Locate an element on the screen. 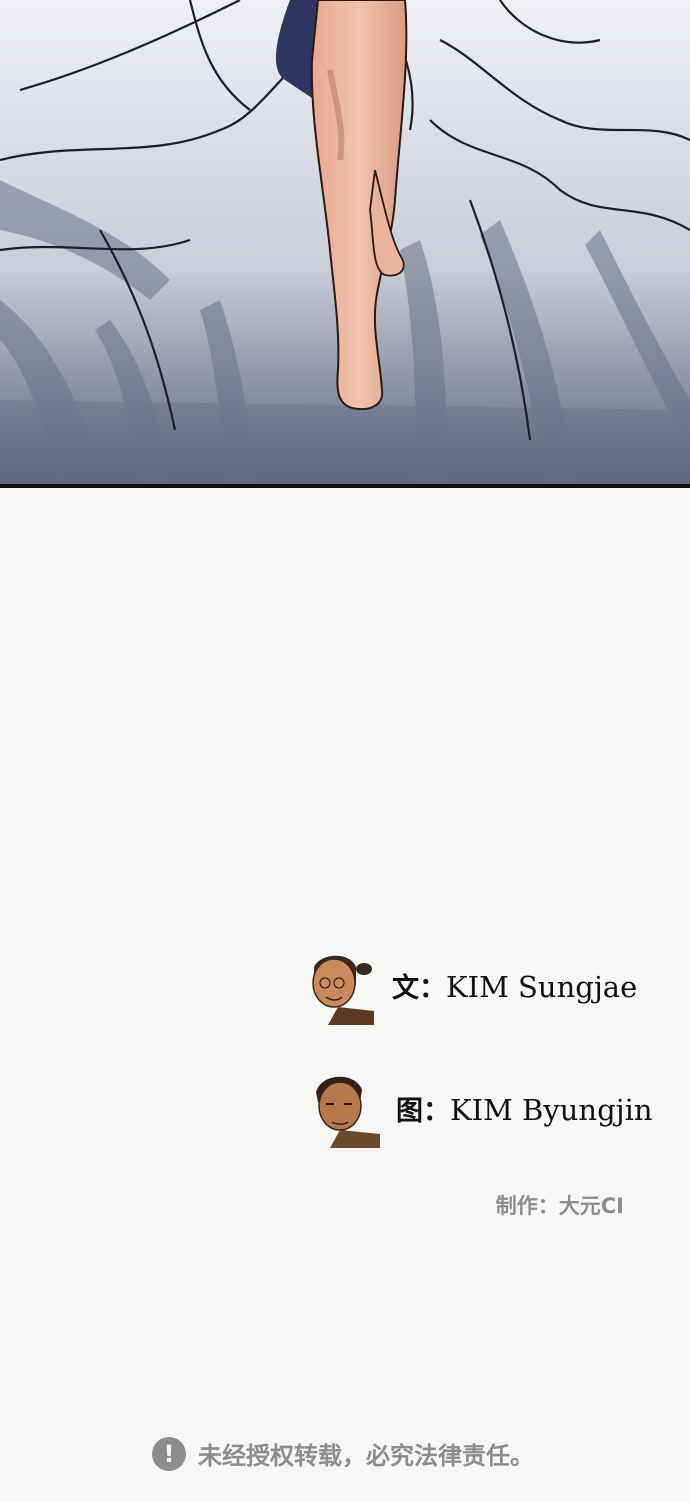 The width and height of the screenshot is (690, 1502). artist-portrait is located at coordinates (348, 1112).